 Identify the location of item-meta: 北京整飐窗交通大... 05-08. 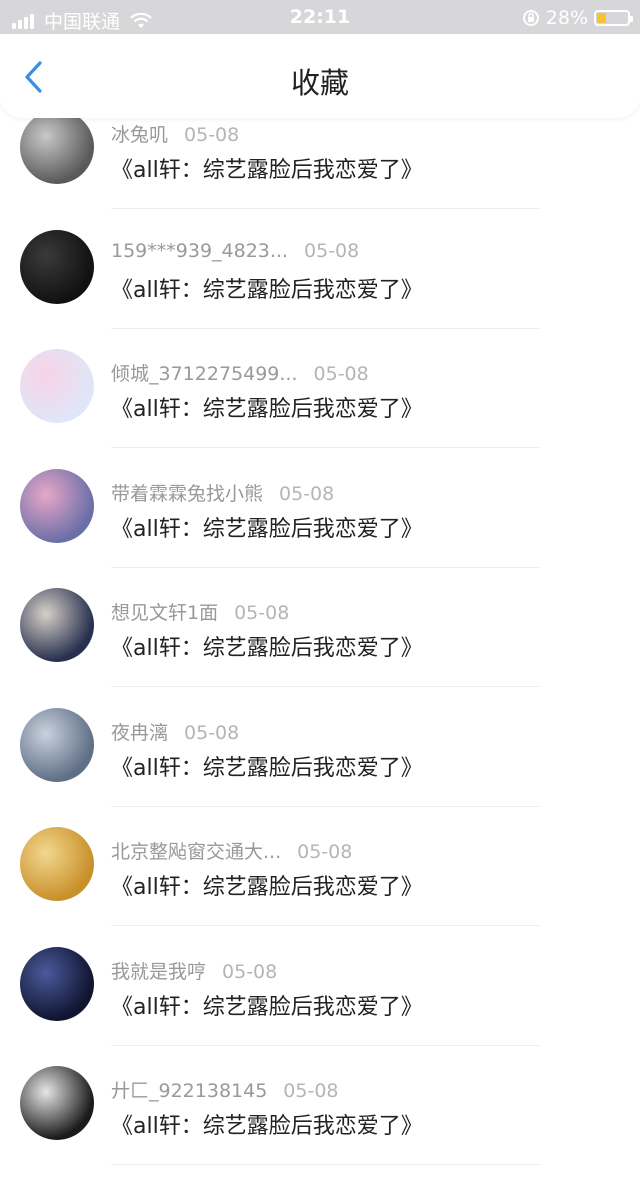
(231, 850).